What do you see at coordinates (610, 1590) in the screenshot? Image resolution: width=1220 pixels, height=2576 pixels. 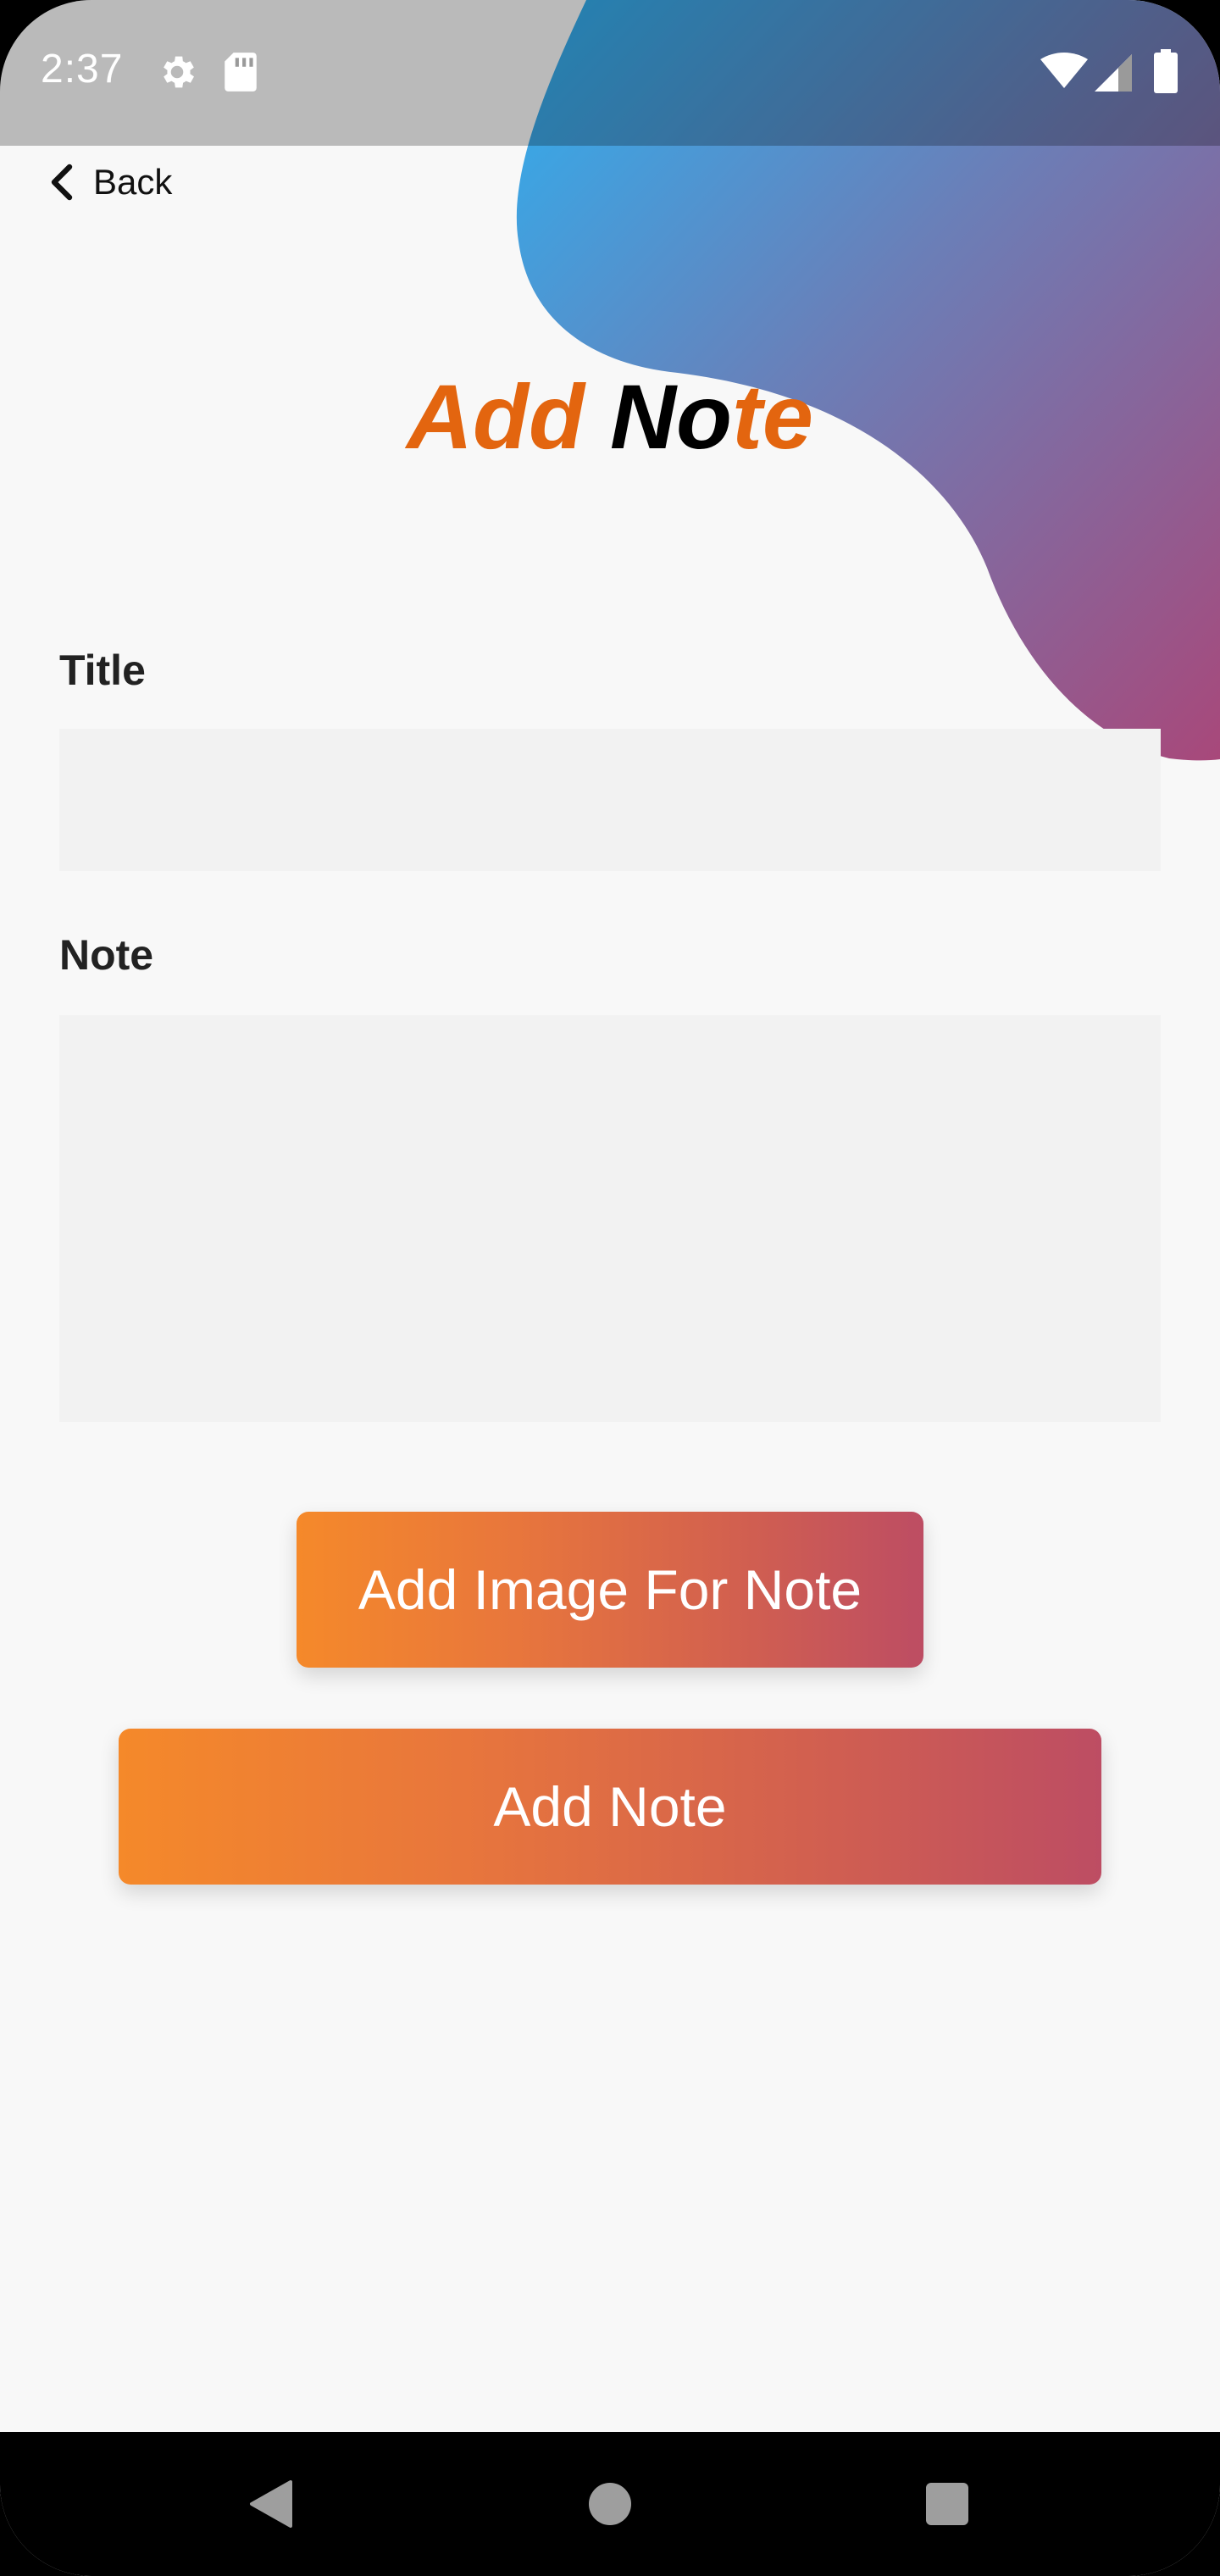 I see `add-image-button: Add Image For Note` at bounding box center [610, 1590].